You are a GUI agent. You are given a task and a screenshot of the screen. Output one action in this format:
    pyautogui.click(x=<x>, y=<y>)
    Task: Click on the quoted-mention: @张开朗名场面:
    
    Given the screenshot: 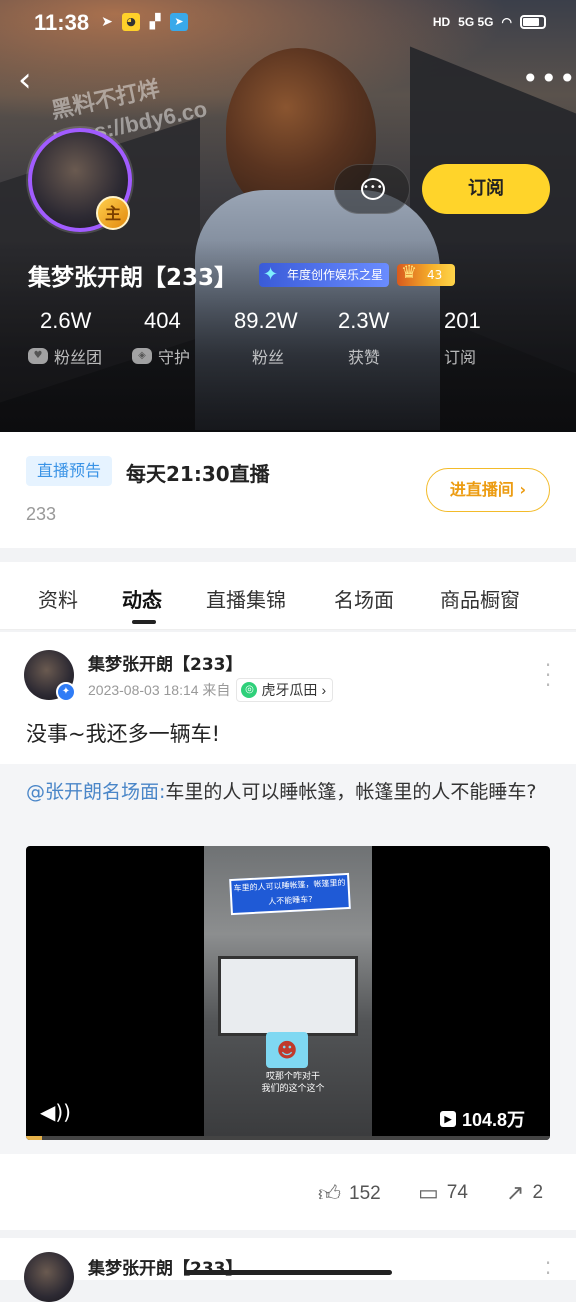 What is the action you would take?
    pyautogui.click(x=95, y=792)
    